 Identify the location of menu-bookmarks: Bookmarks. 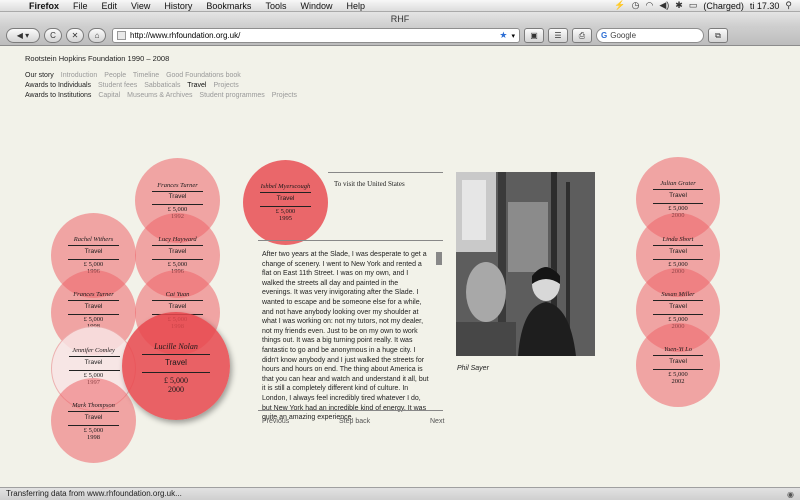
(228, 6).